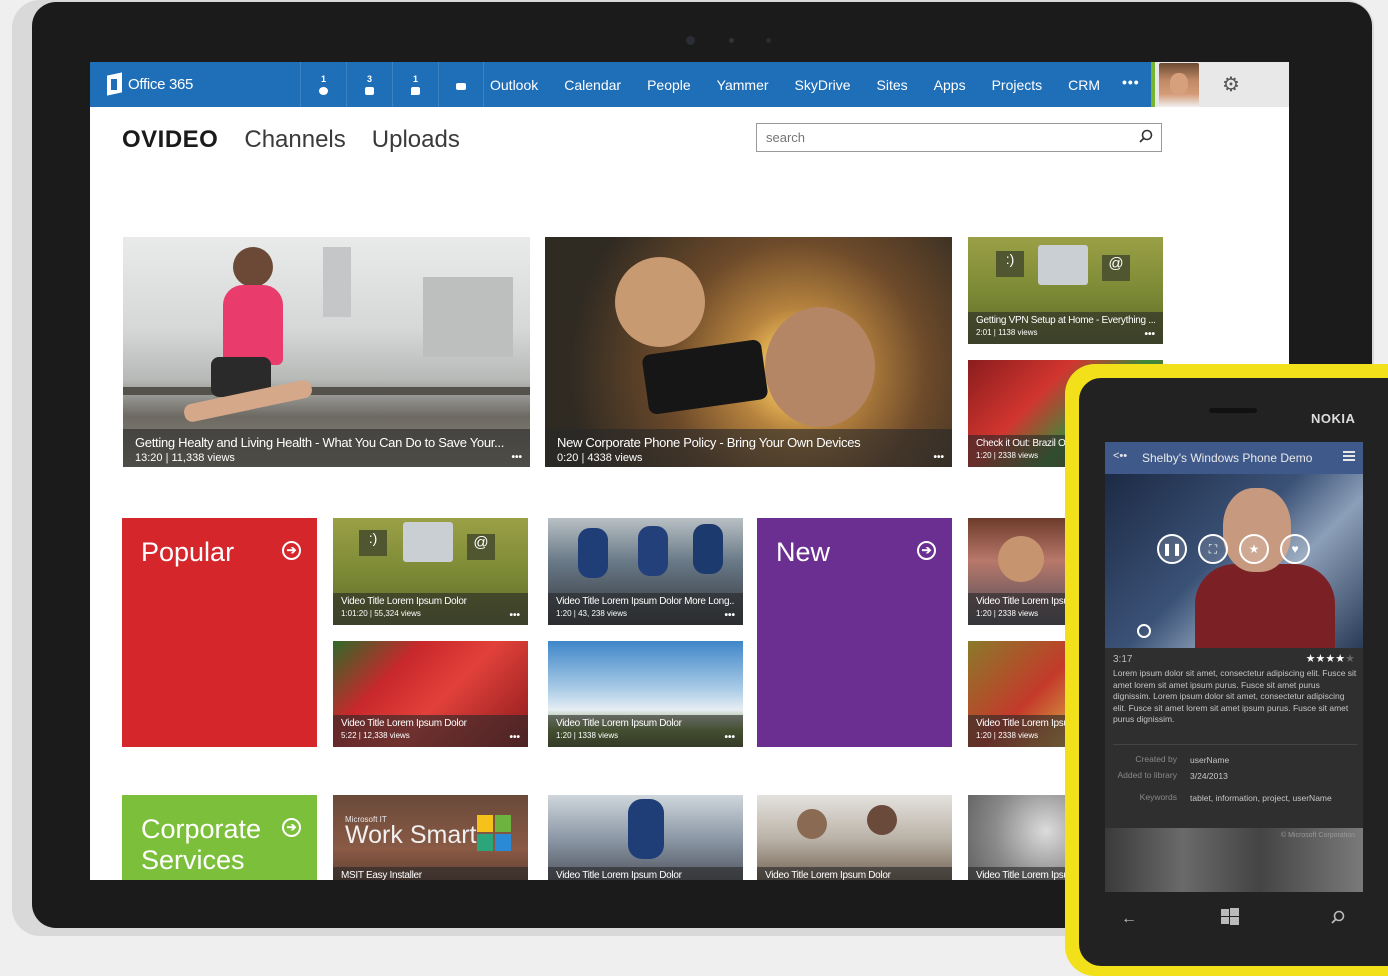 The image size is (1388, 976). Describe the element at coordinates (416, 140) in the screenshot. I see `tab-uploads: Uploads` at that location.